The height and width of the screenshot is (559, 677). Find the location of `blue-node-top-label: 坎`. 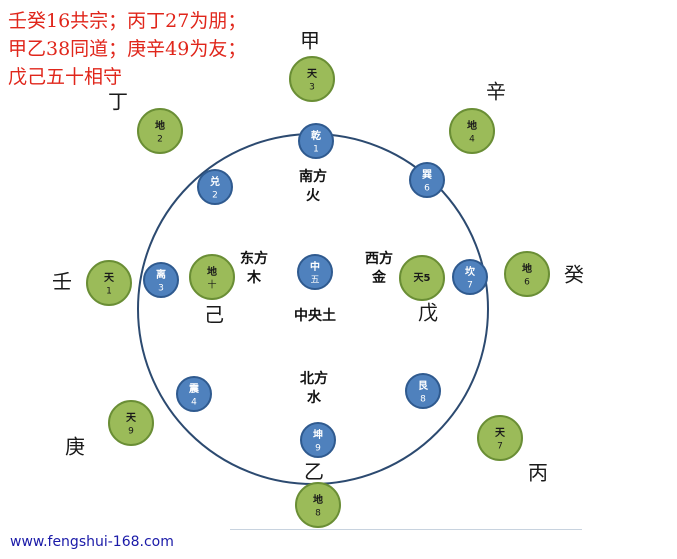

blue-node-top-label: 坎 is located at coordinates (470, 271).